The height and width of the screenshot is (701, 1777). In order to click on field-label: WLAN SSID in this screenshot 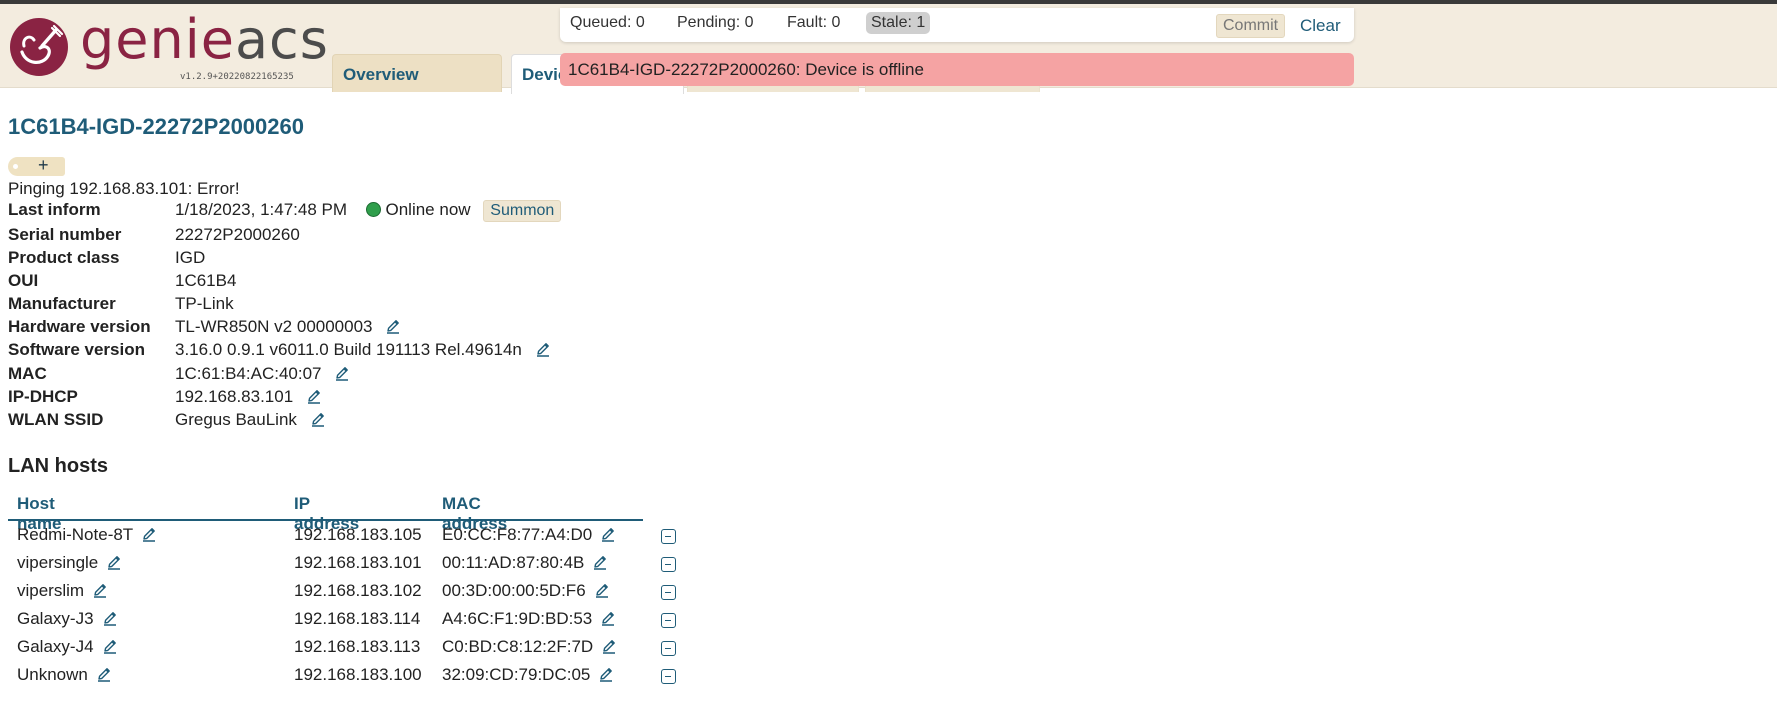, I will do `click(56, 419)`.